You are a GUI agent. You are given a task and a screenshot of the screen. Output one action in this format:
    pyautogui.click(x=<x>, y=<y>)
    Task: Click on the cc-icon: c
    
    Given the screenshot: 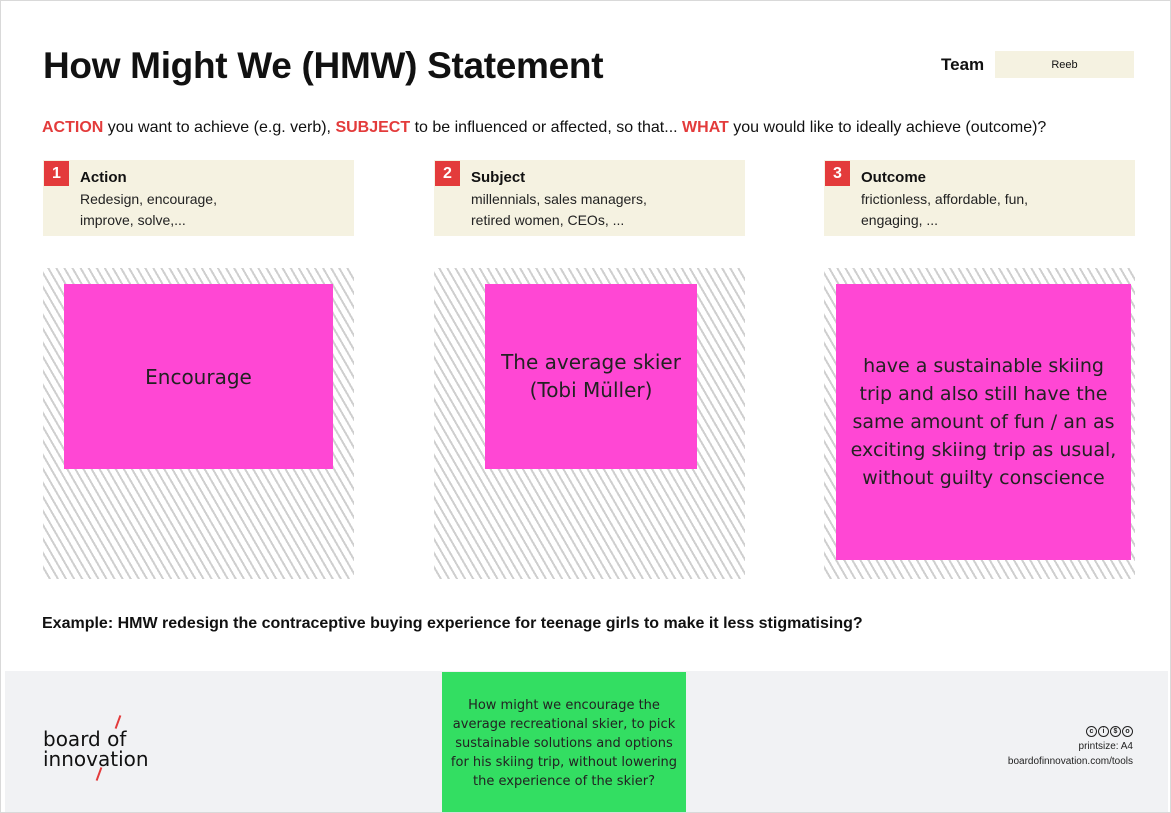 What is the action you would take?
    pyautogui.click(x=1091, y=731)
    